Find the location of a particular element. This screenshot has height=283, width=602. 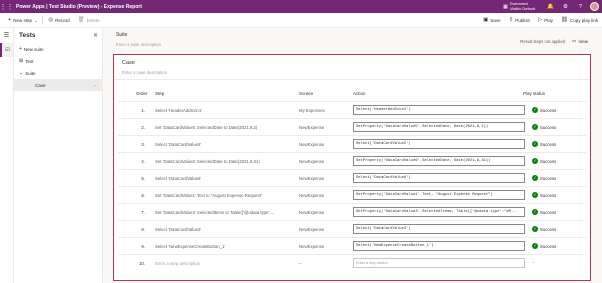

hamburger-menu-icon: ☰ is located at coordinates (6, 35).